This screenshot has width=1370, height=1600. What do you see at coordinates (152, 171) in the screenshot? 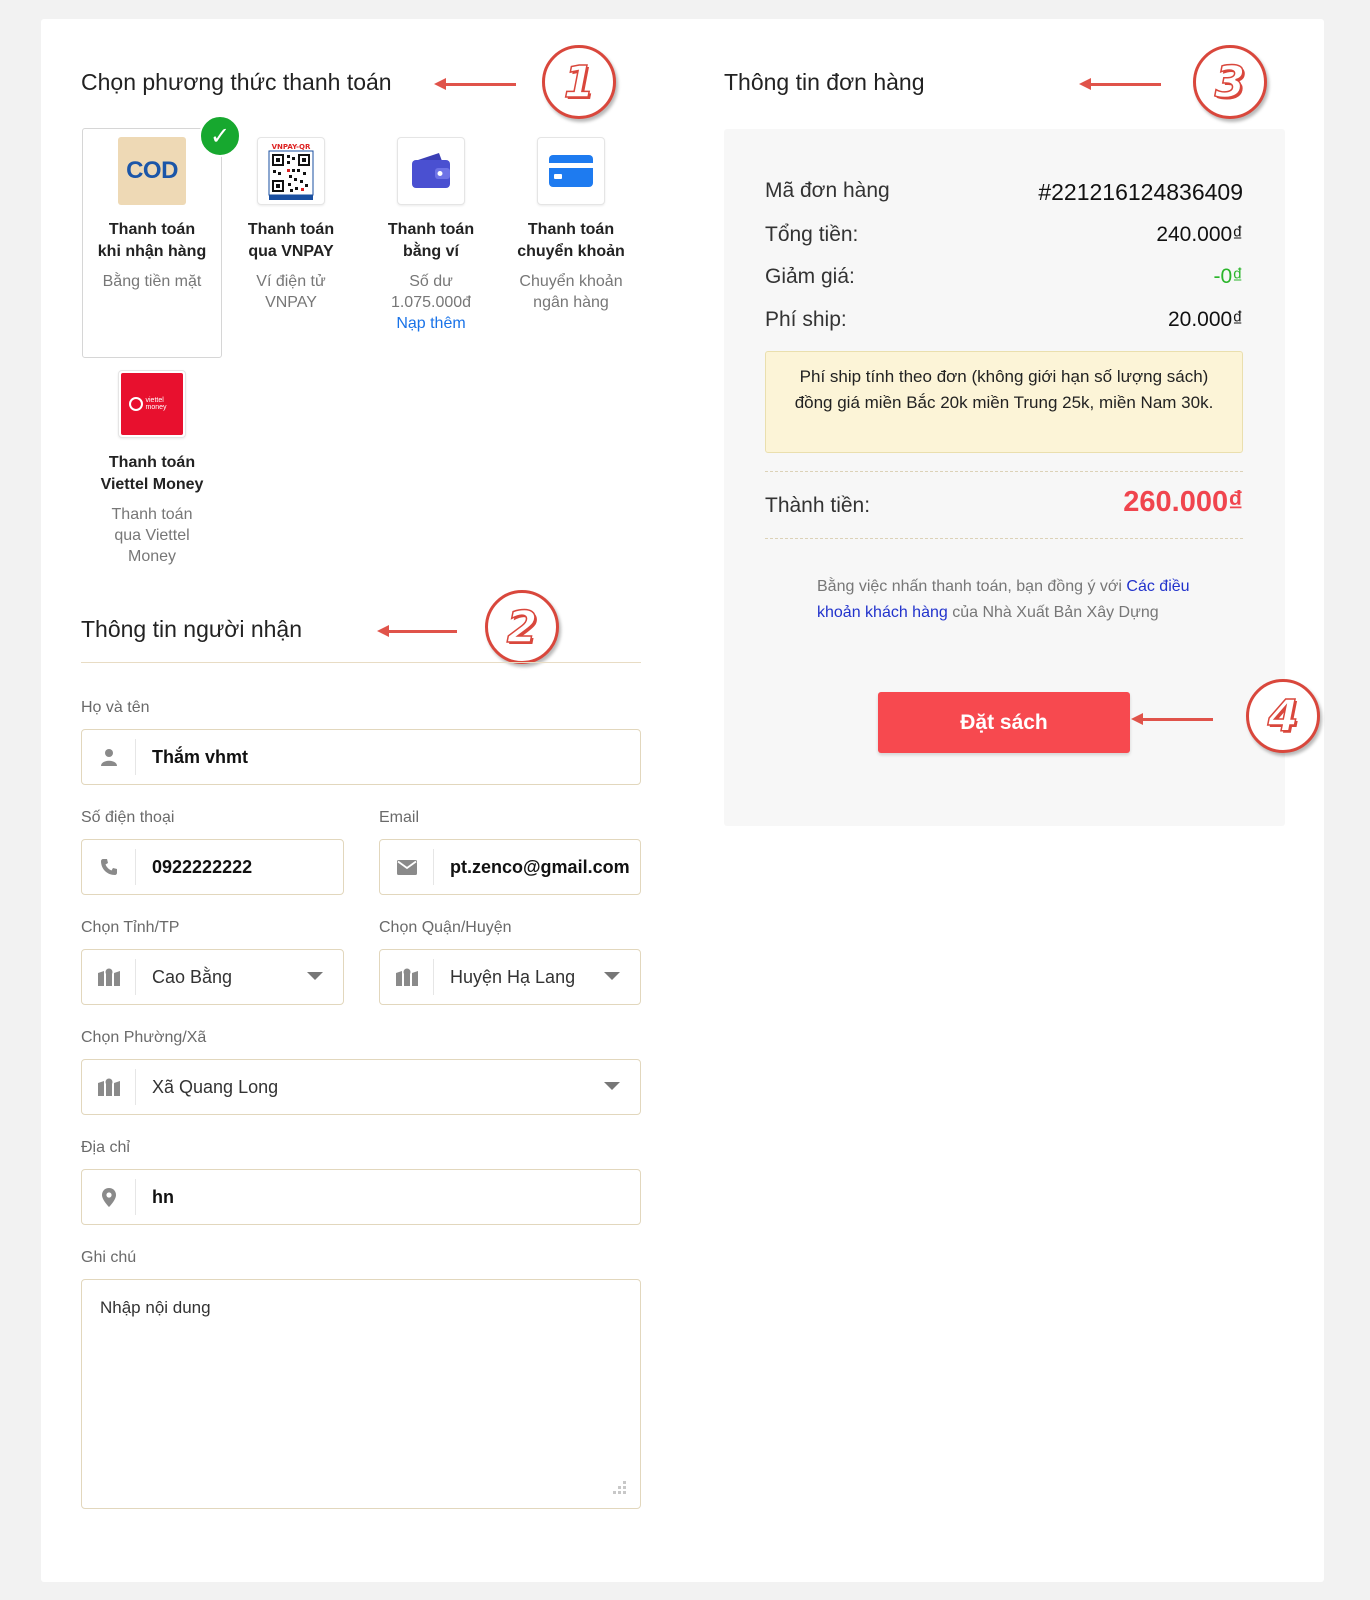
I see `cod-icon: COD` at bounding box center [152, 171].